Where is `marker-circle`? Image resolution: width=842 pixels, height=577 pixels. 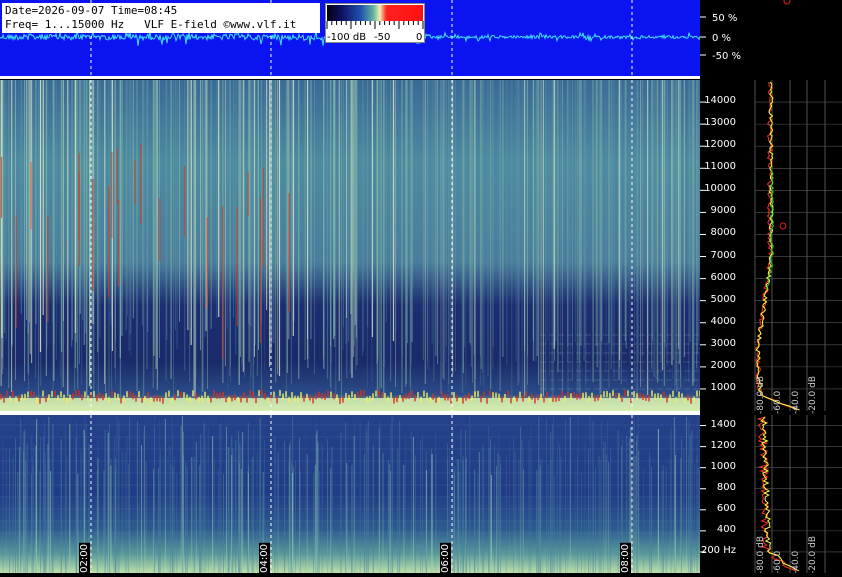
marker-circle is located at coordinates (783, 226).